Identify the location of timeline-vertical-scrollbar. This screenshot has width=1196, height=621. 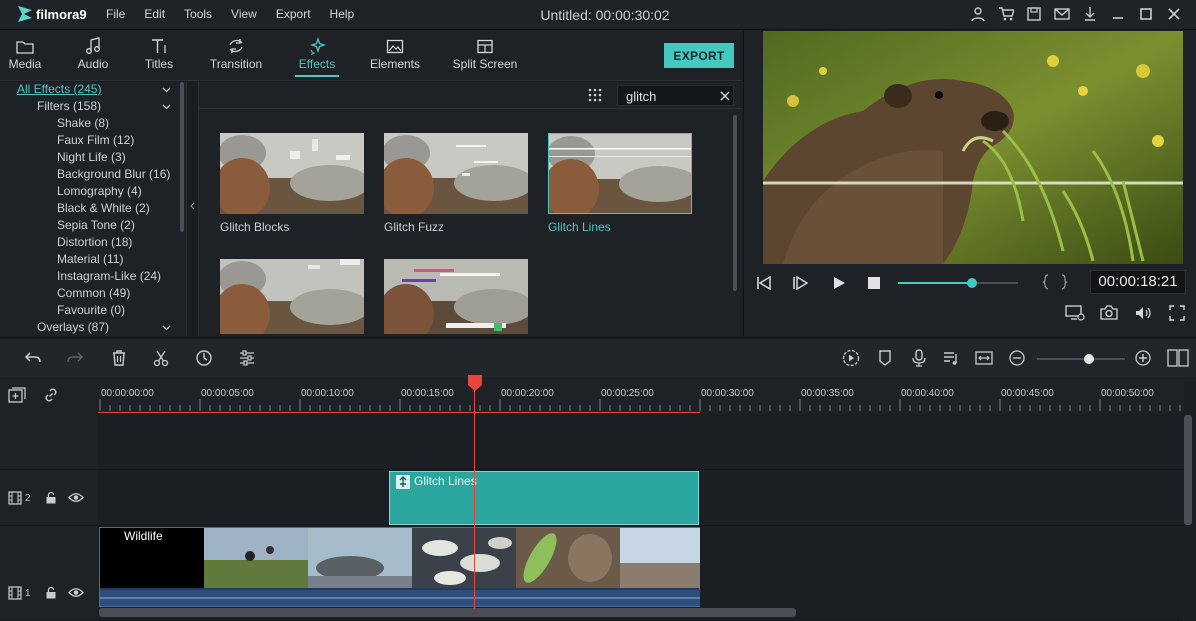
(1188, 470).